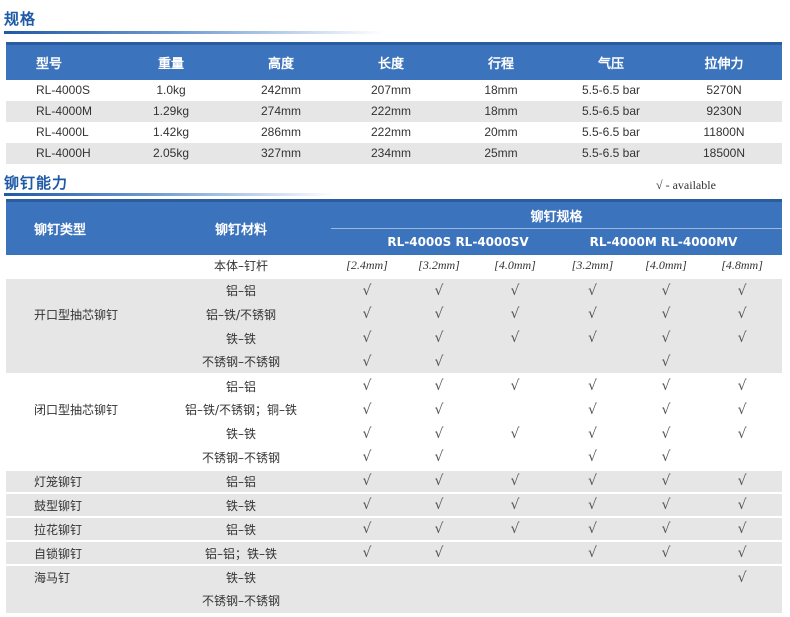  Describe the element at coordinates (78, 314) in the screenshot. I see `rivet-type-cell: 开口型抽芯铆钉` at that location.